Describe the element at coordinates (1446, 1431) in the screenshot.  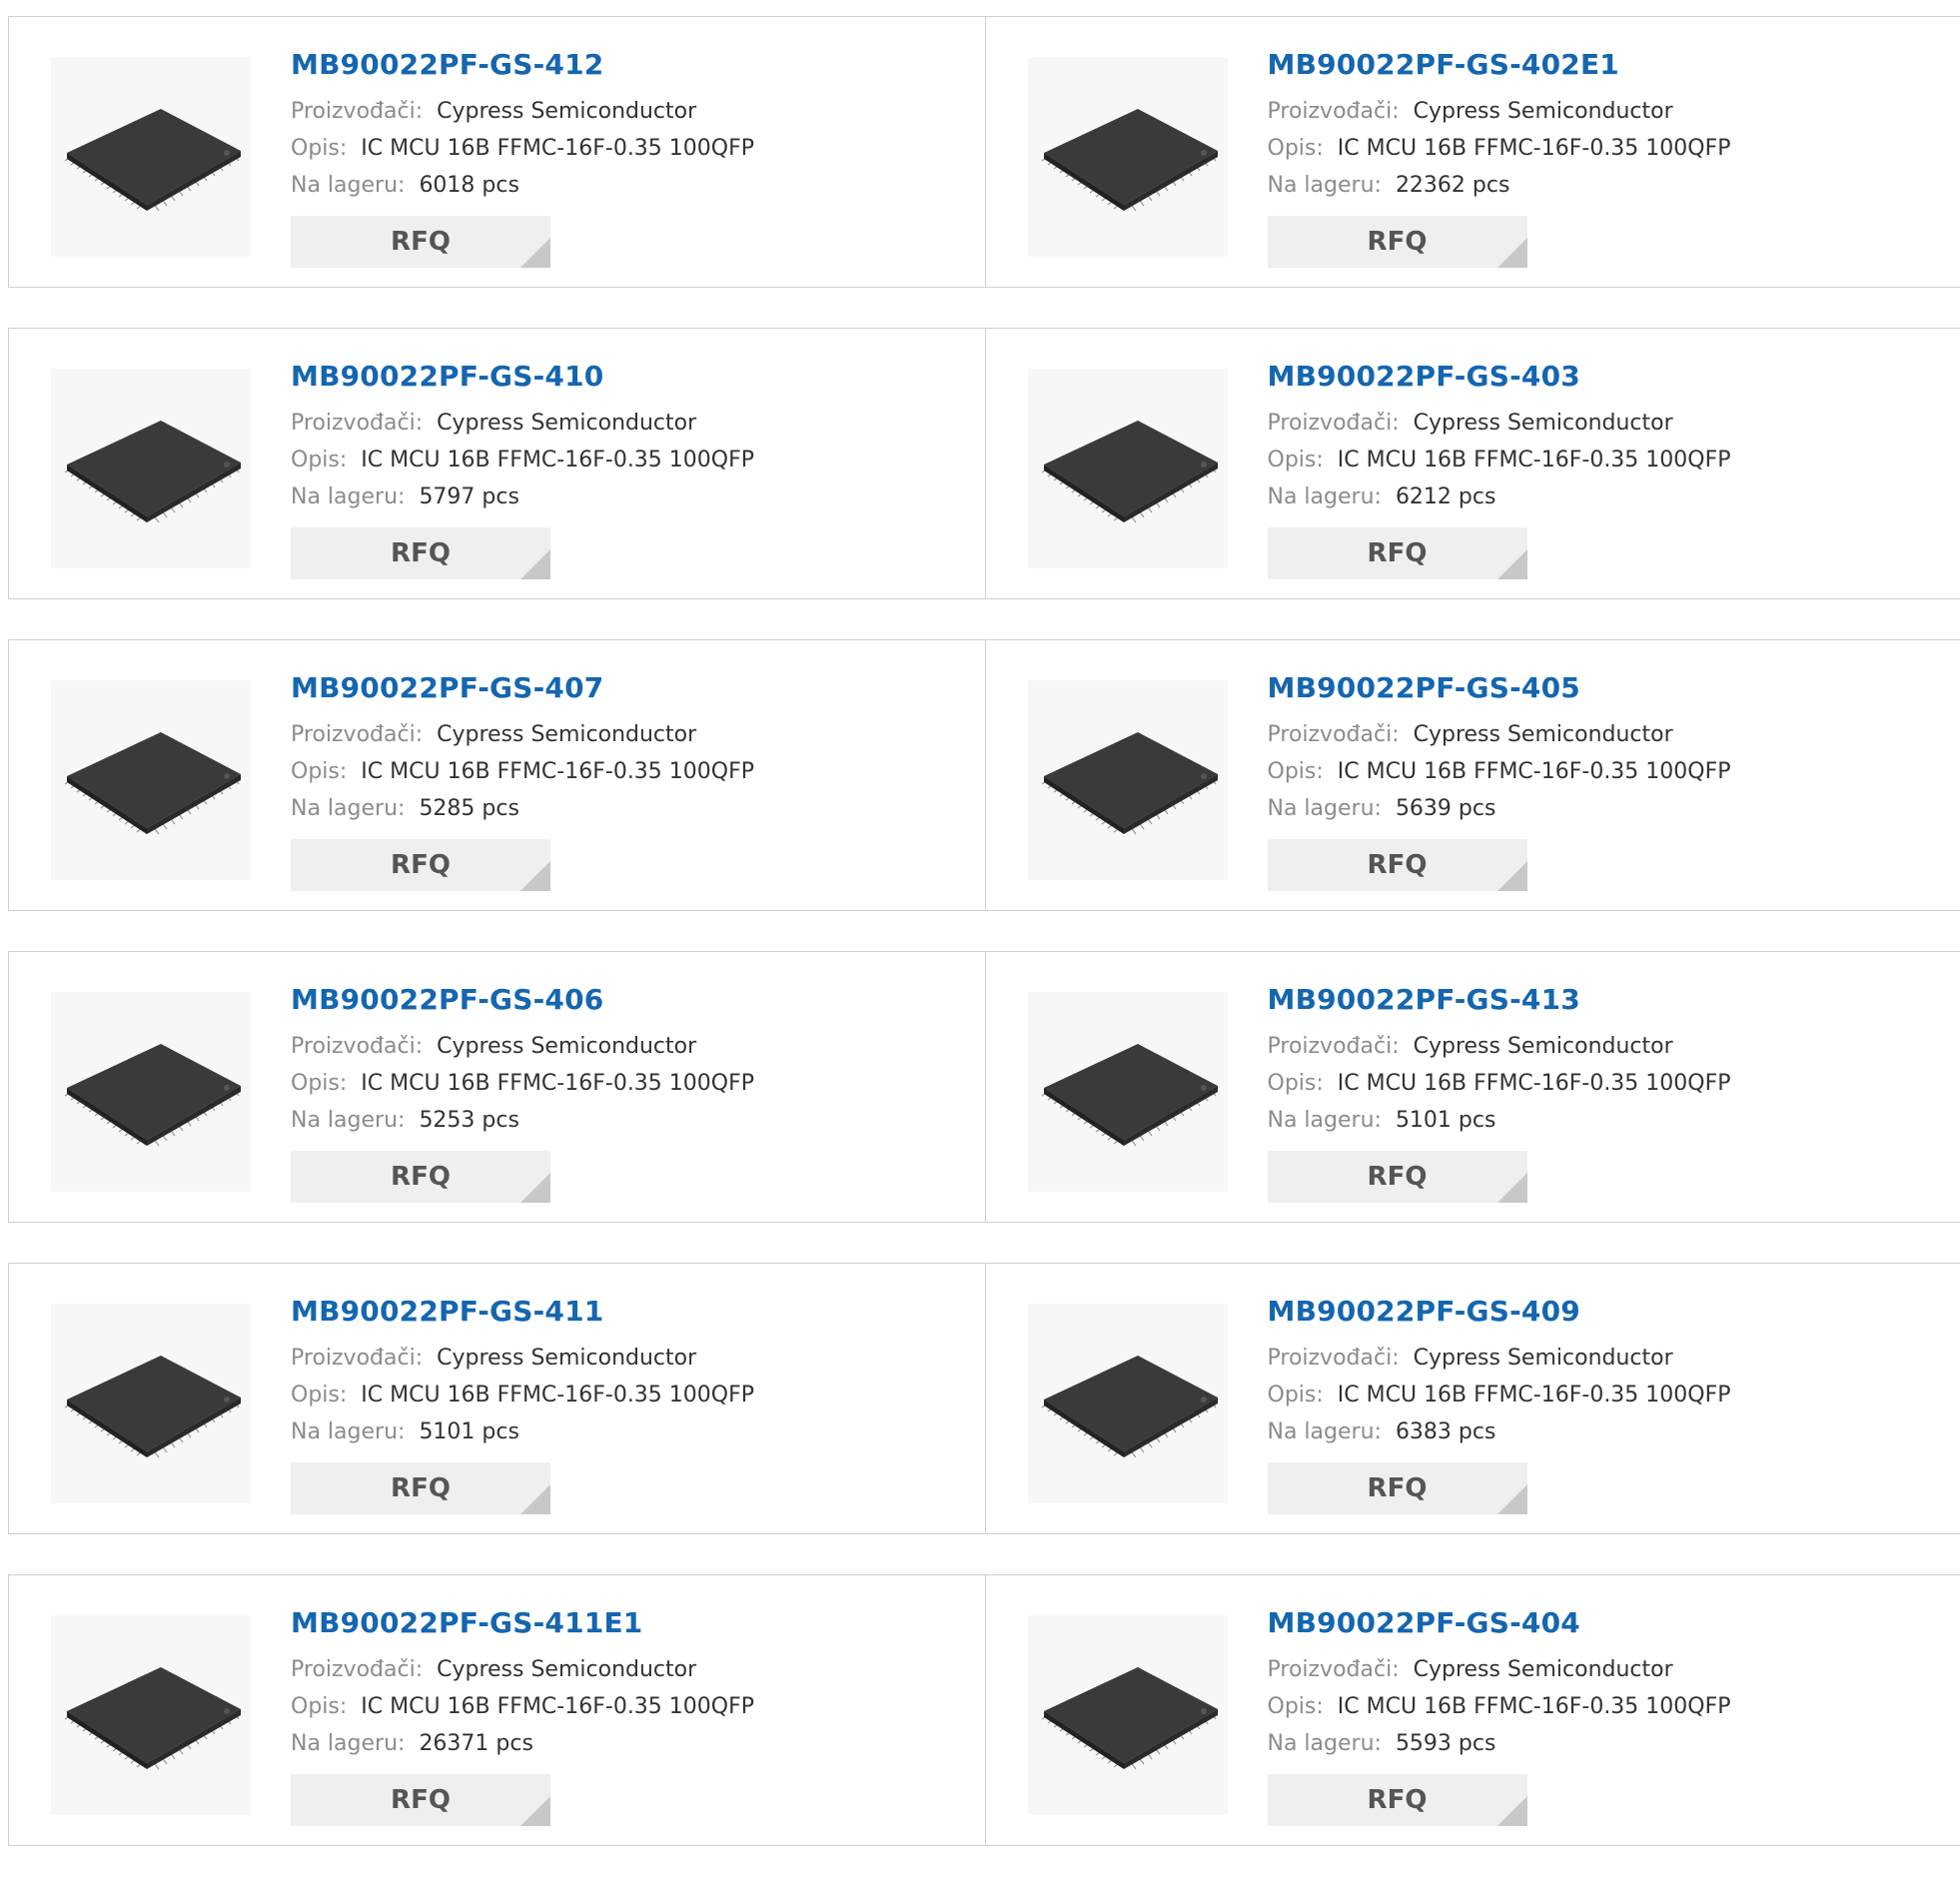
I see `stock-value: 6383 pcs` at that location.